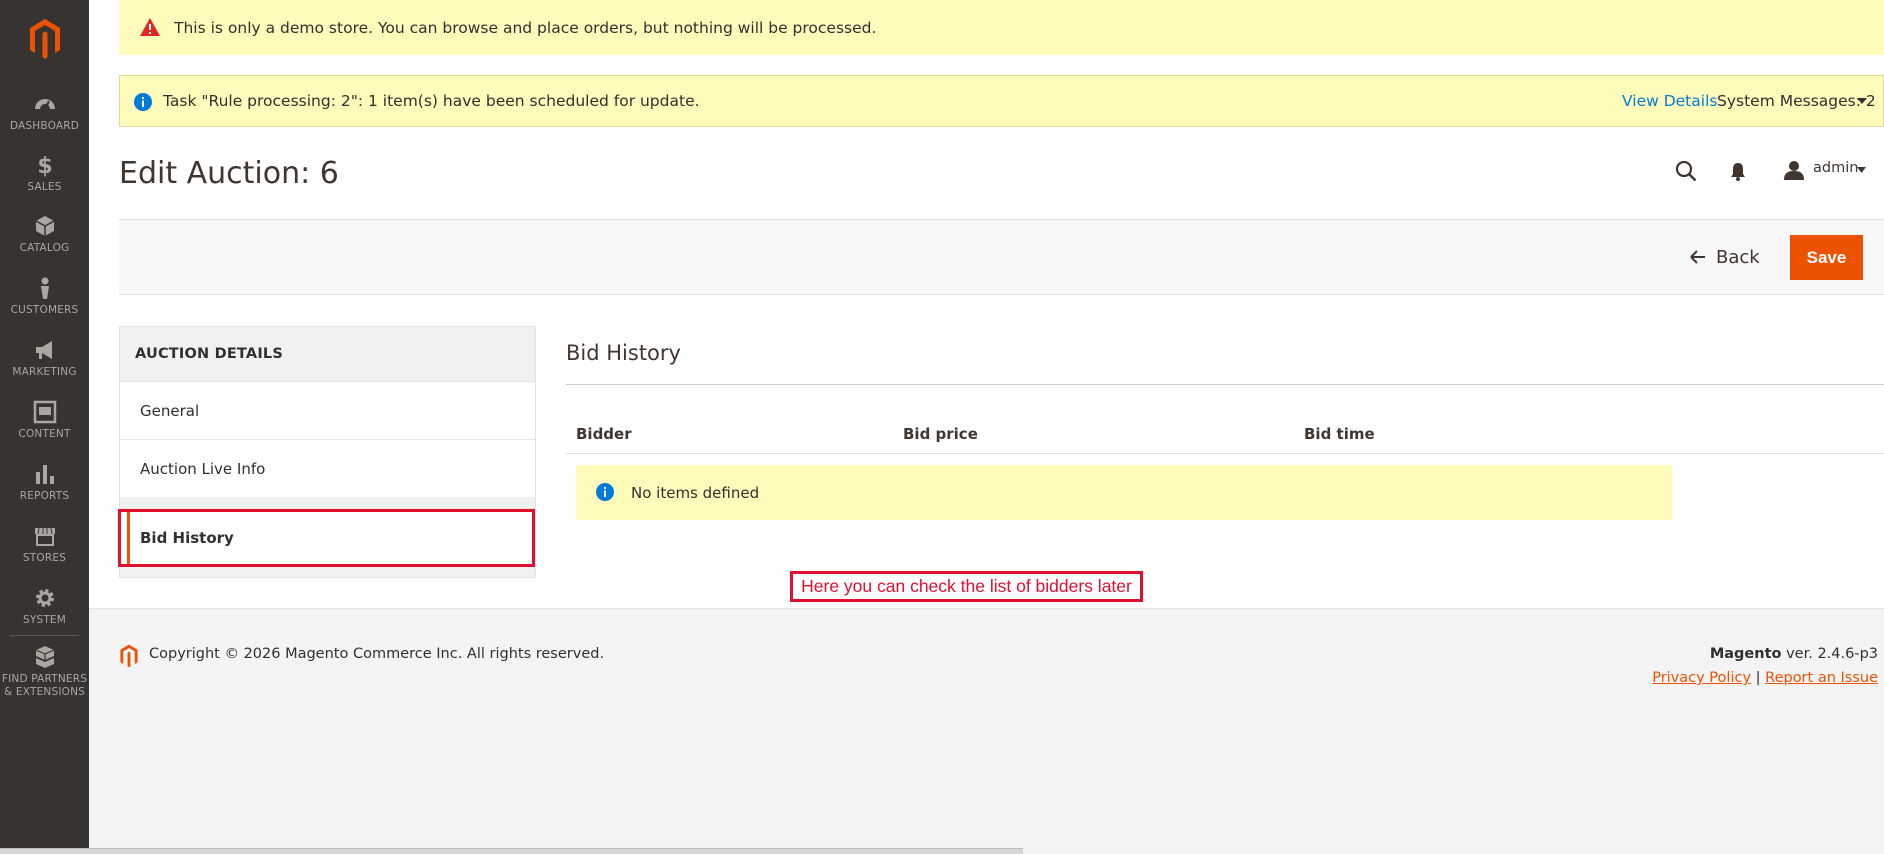 This screenshot has width=1884, height=854. What do you see at coordinates (1738, 257) in the screenshot?
I see `back-button-label: Back` at bounding box center [1738, 257].